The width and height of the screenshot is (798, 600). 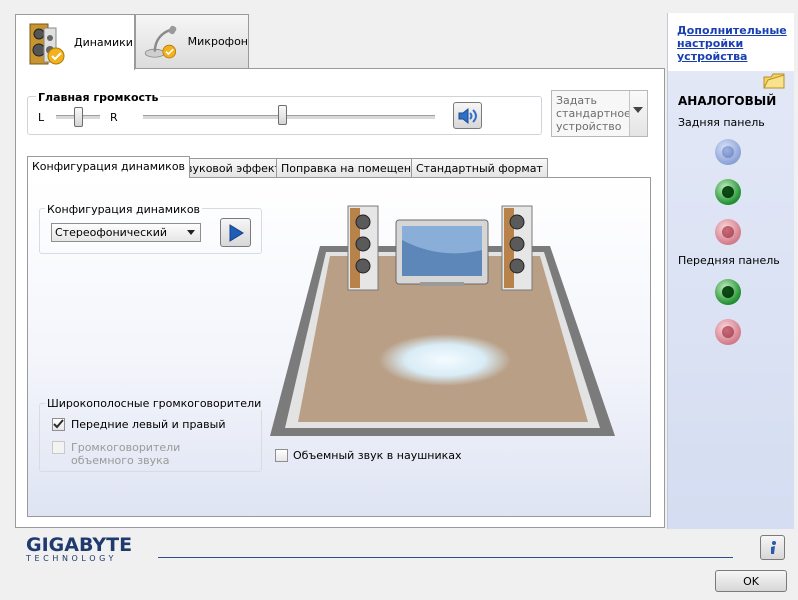 What do you see at coordinates (41, 117) in the screenshot?
I see `balance-left-label: L` at bounding box center [41, 117].